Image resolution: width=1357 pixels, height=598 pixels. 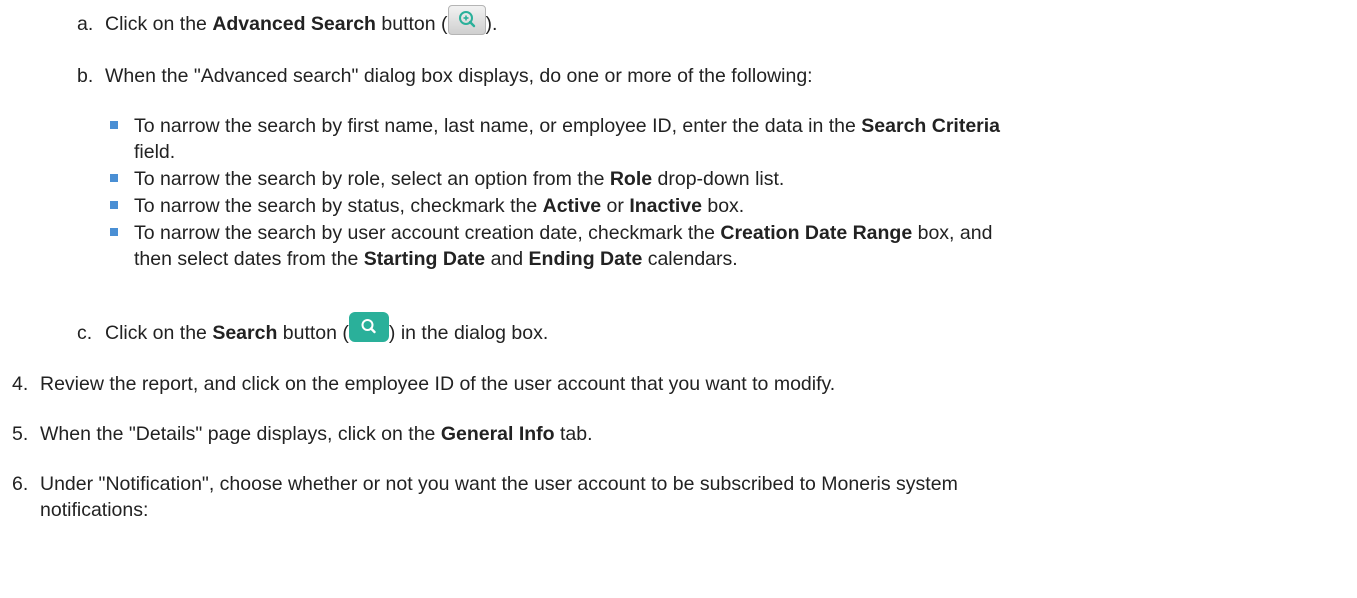 What do you see at coordinates (20, 434) in the screenshot?
I see `step-5-marker: 5.` at bounding box center [20, 434].